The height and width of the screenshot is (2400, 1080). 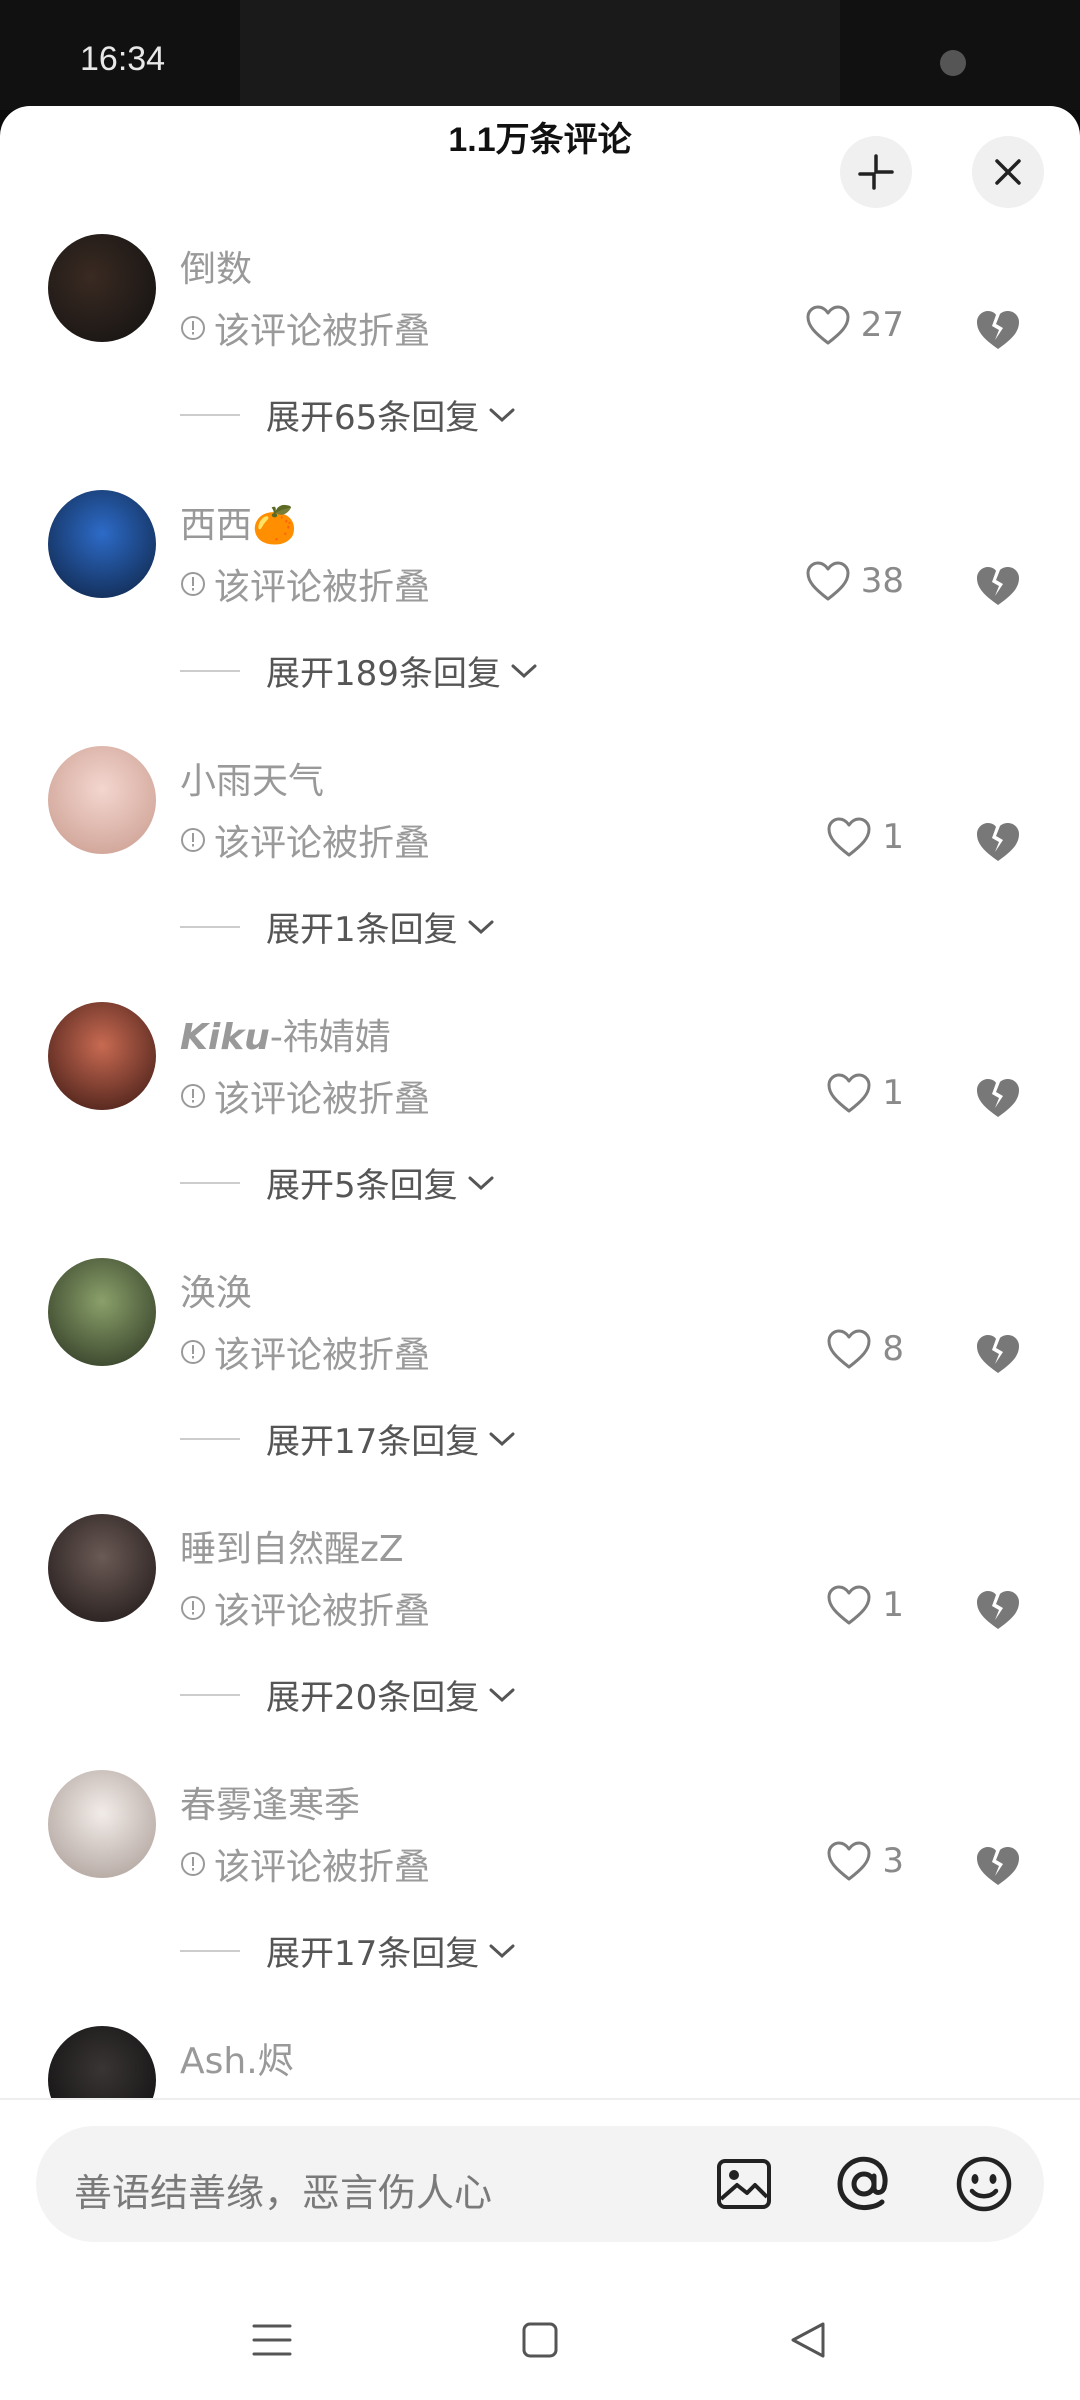 What do you see at coordinates (292, 1546) in the screenshot?
I see `comment-username: 睡到自然醒zZ` at bounding box center [292, 1546].